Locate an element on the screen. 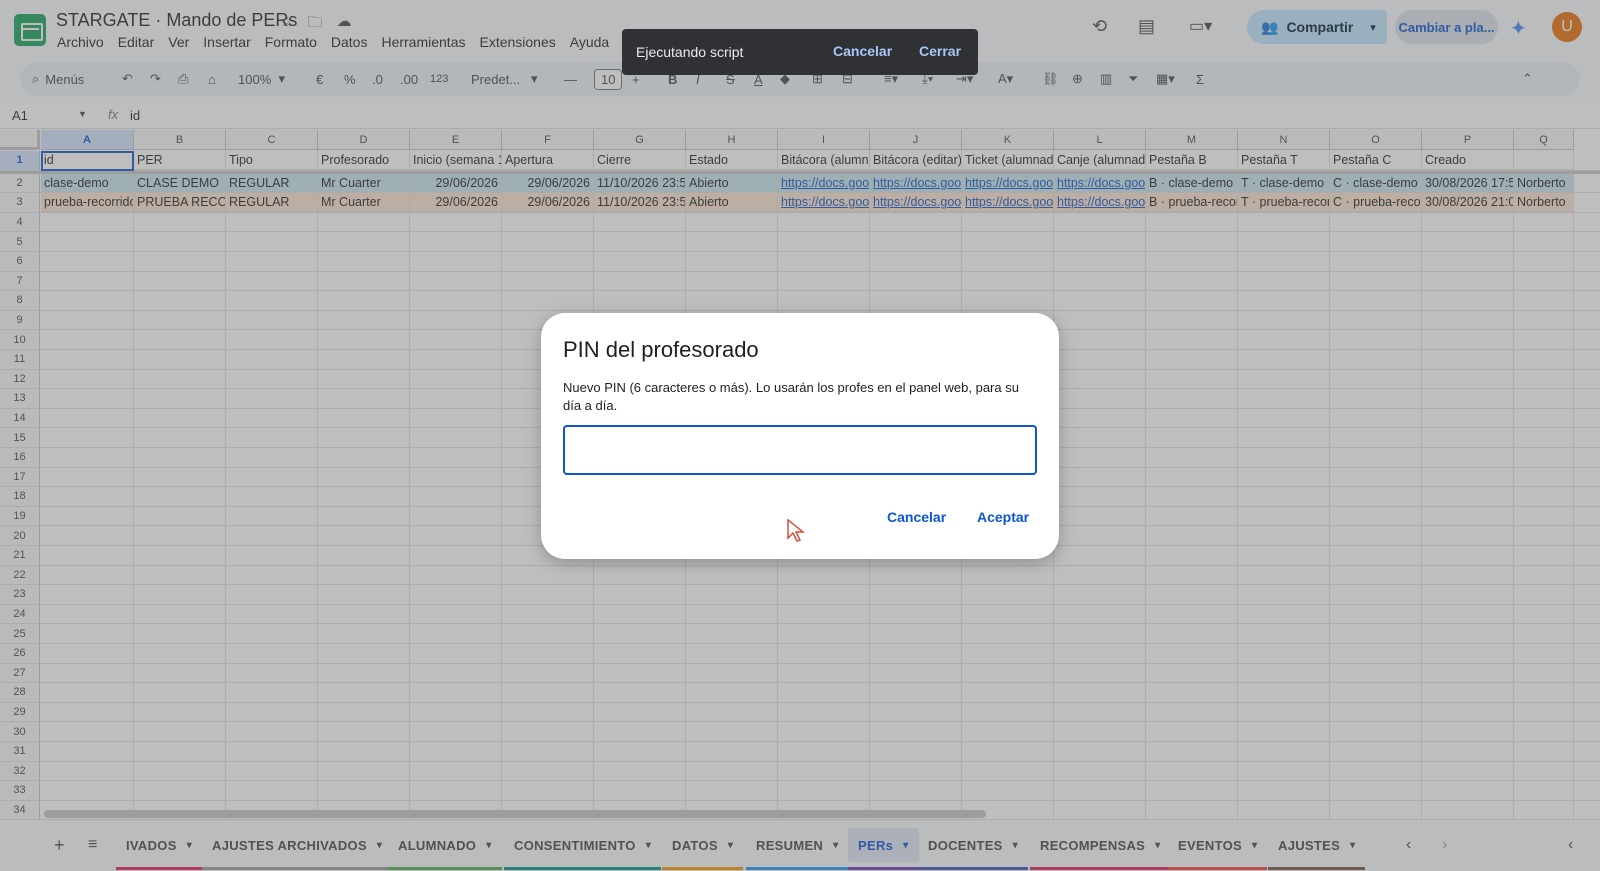 Image resolution: width=1600 pixels, height=871 pixels. mouse-cursor-icon is located at coordinates (796, 530).